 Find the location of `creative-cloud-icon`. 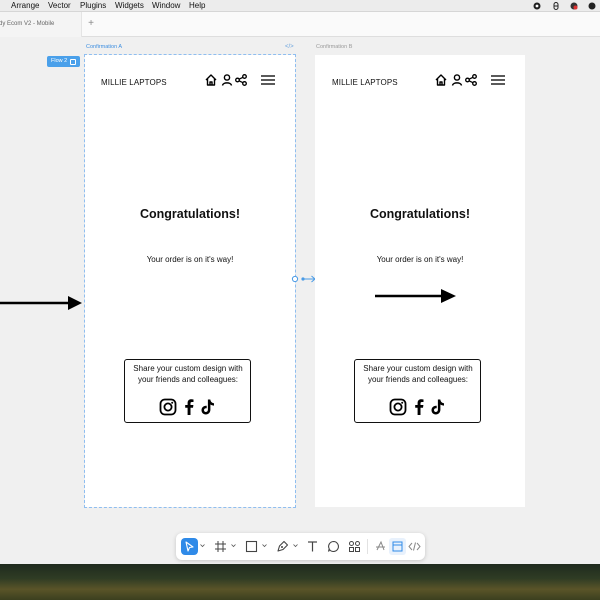

creative-cloud-icon is located at coordinates (574, 6).